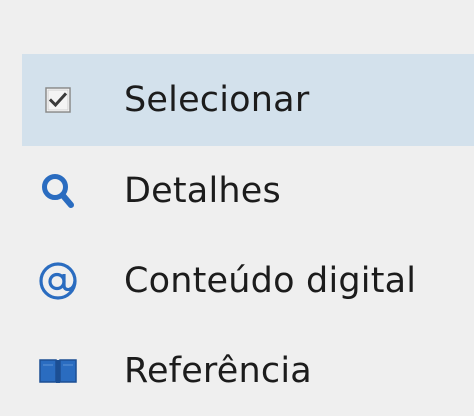 This screenshot has width=474, height=416. What do you see at coordinates (270, 281) in the screenshot?
I see `menu-item-label: Conteúdo digital` at bounding box center [270, 281].